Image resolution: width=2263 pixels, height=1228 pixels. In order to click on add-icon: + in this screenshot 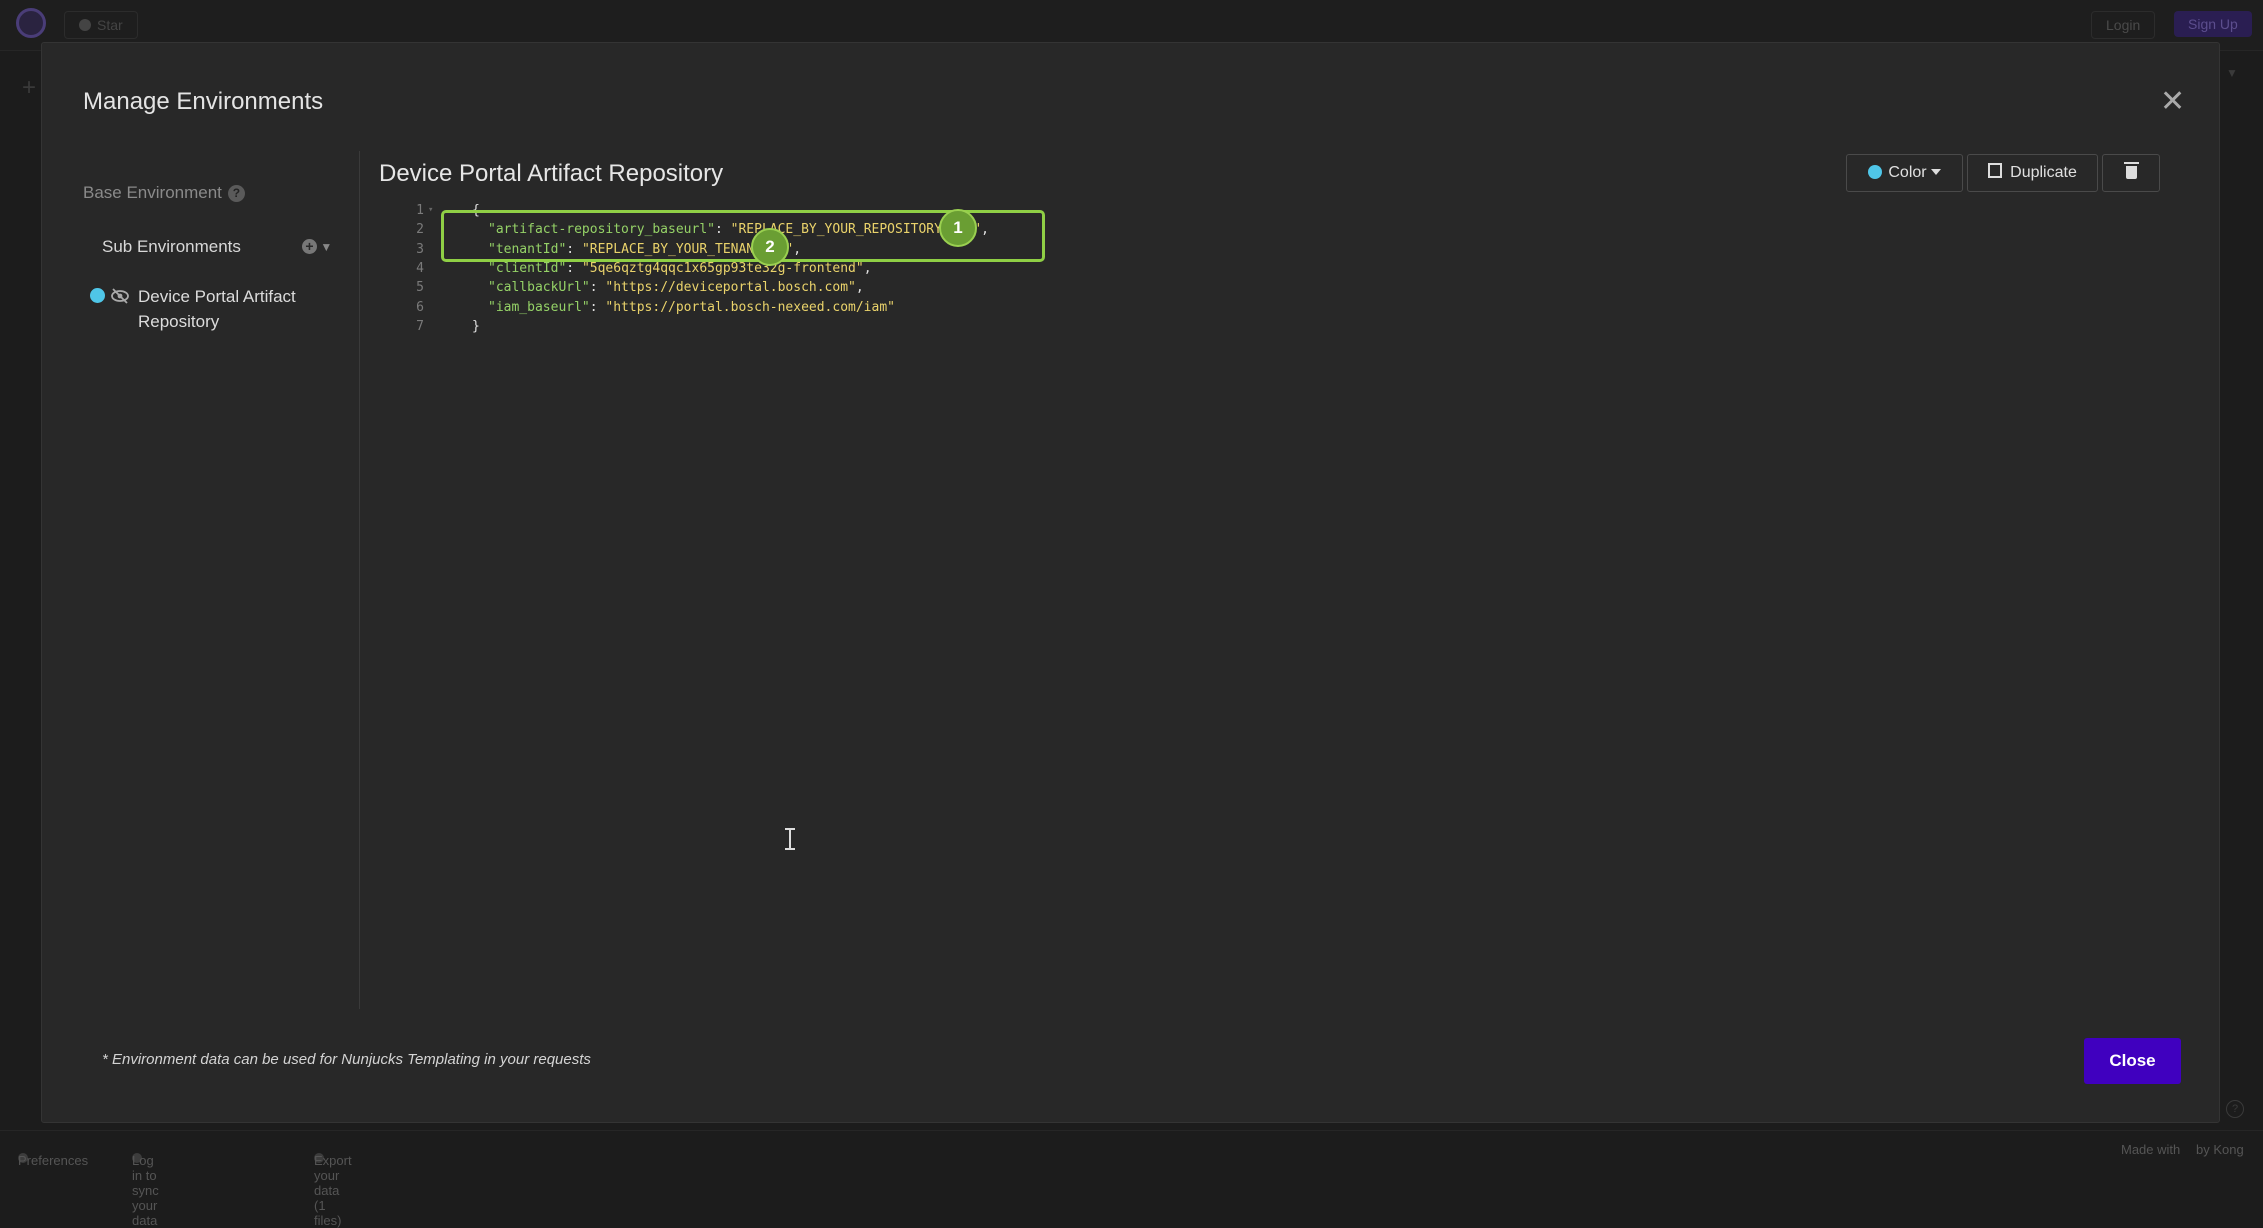, I will do `click(29, 88)`.